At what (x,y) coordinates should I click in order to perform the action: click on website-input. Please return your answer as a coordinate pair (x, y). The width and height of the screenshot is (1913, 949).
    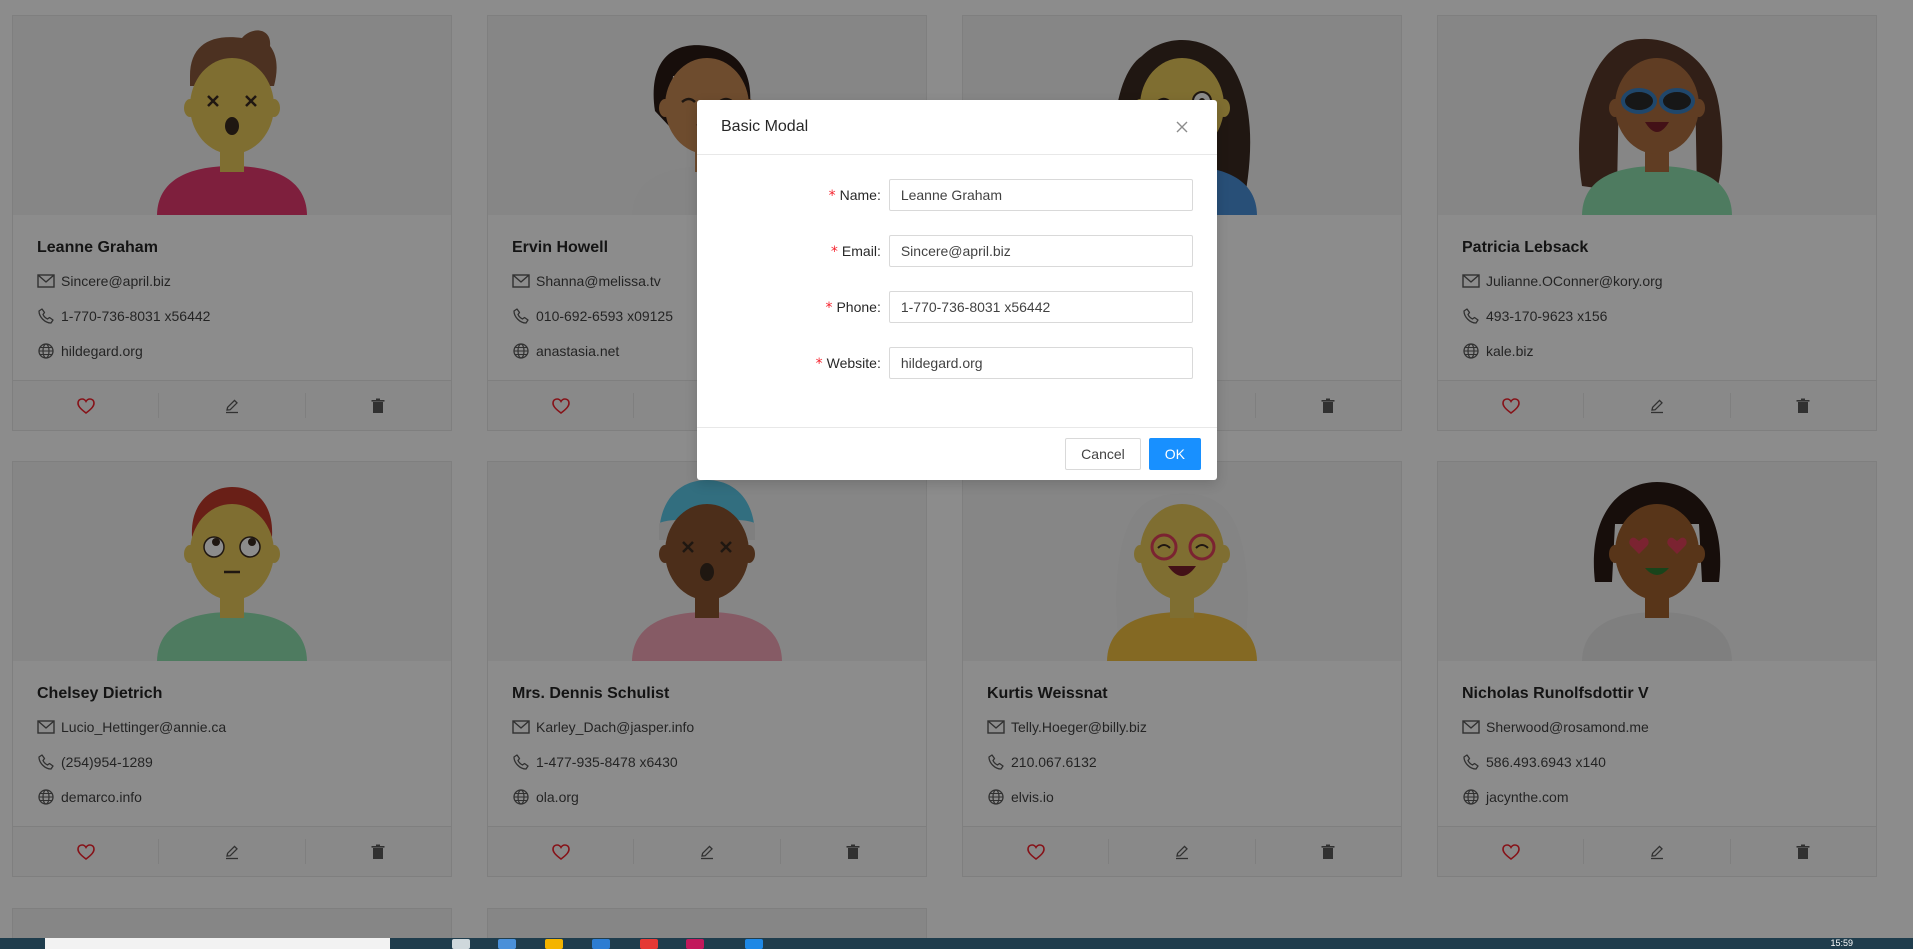
    Looking at the image, I should click on (1040, 363).